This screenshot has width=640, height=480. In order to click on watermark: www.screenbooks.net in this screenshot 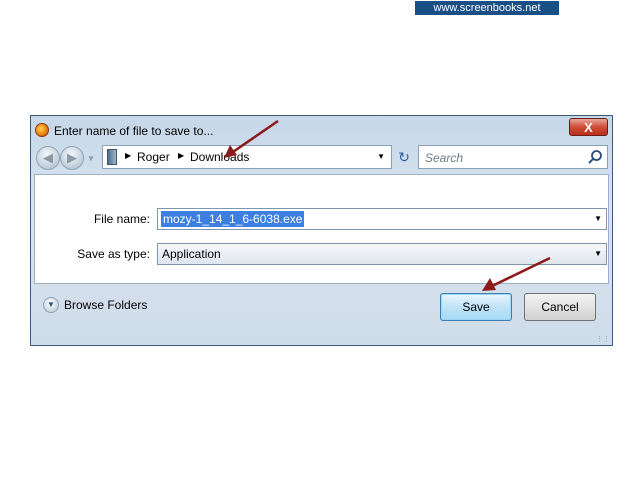, I will do `click(487, 8)`.